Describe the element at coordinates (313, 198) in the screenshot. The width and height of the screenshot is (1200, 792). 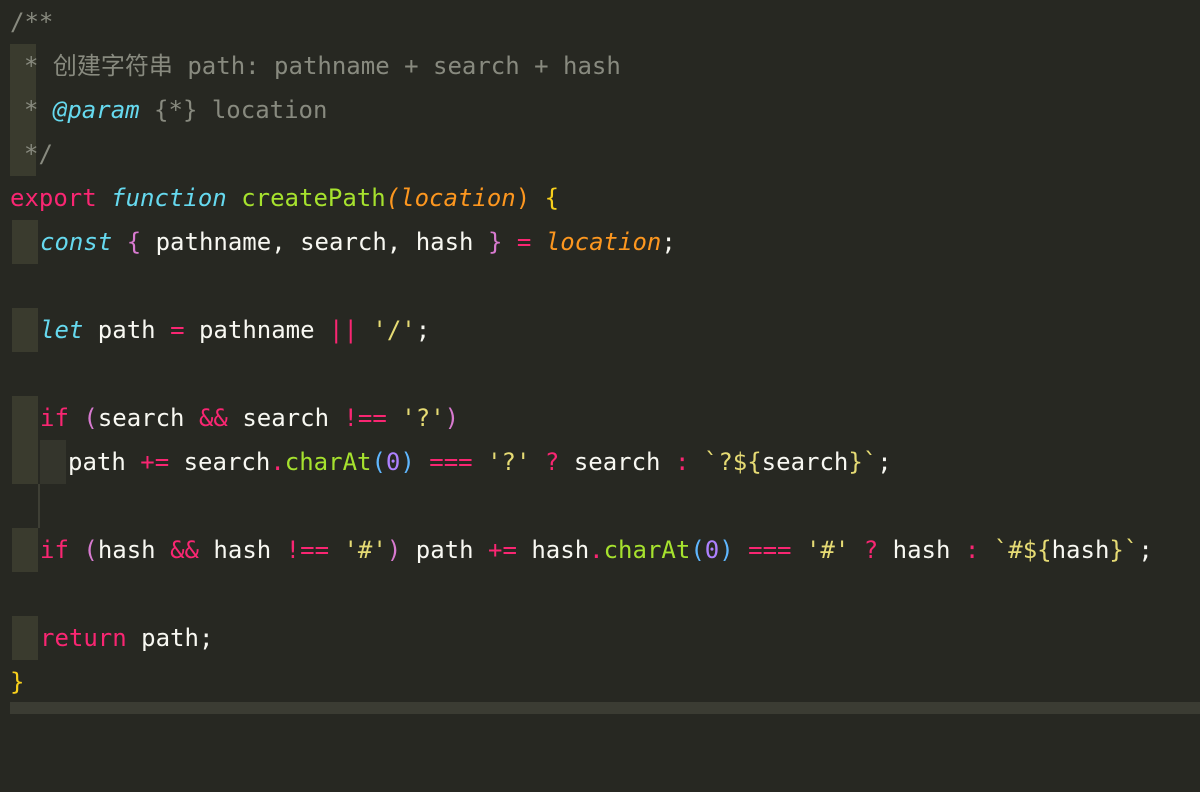
I see `function-name: createPath` at that location.